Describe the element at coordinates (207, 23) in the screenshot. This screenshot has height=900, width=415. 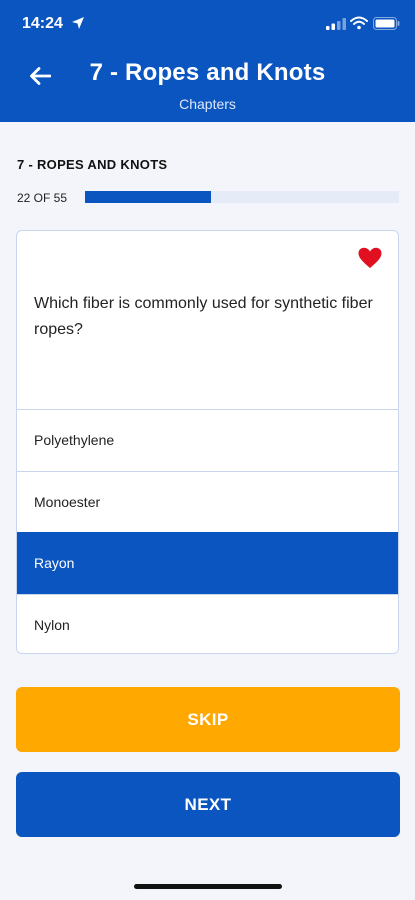
I see `status-bar: 14:24` at that location.